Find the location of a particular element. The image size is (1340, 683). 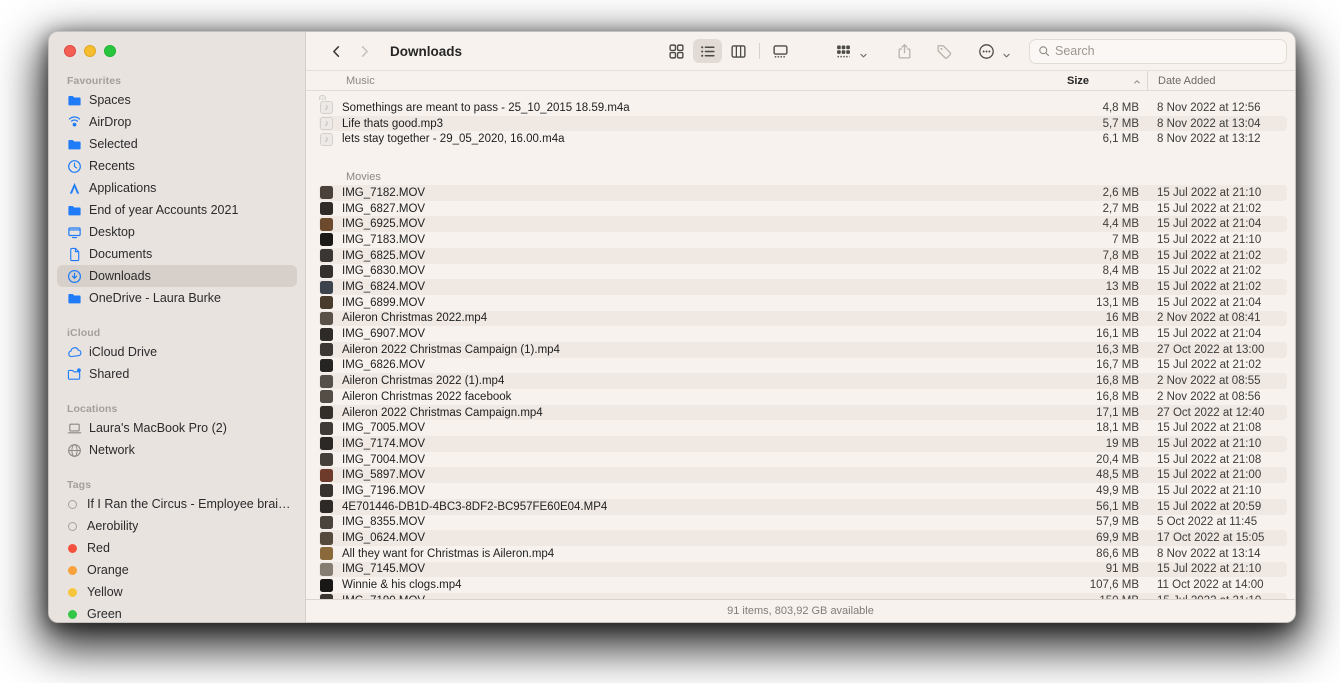

file-name: IMG_7196.MOV is located at coordinates (384, 490).